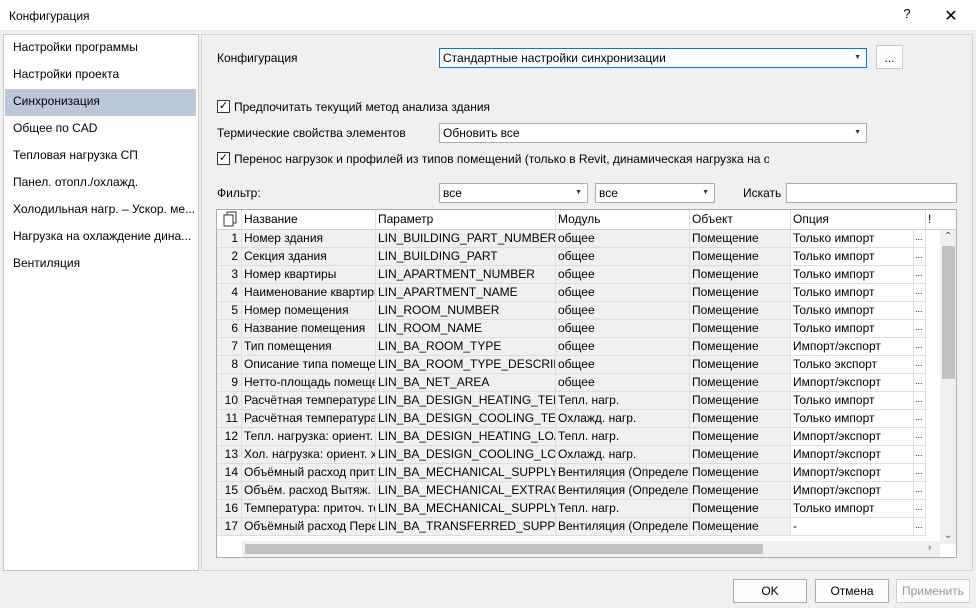  I want to click on check-icon: ✓, so click(223, 158).